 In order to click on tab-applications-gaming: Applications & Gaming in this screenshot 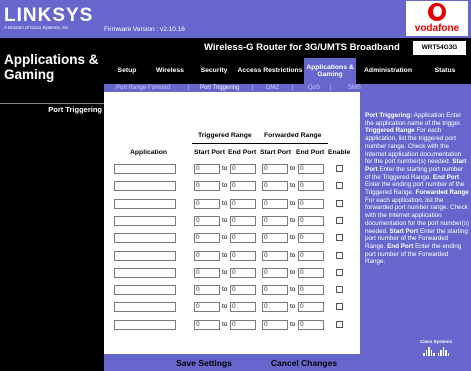, I will do `click(330, 71)`.